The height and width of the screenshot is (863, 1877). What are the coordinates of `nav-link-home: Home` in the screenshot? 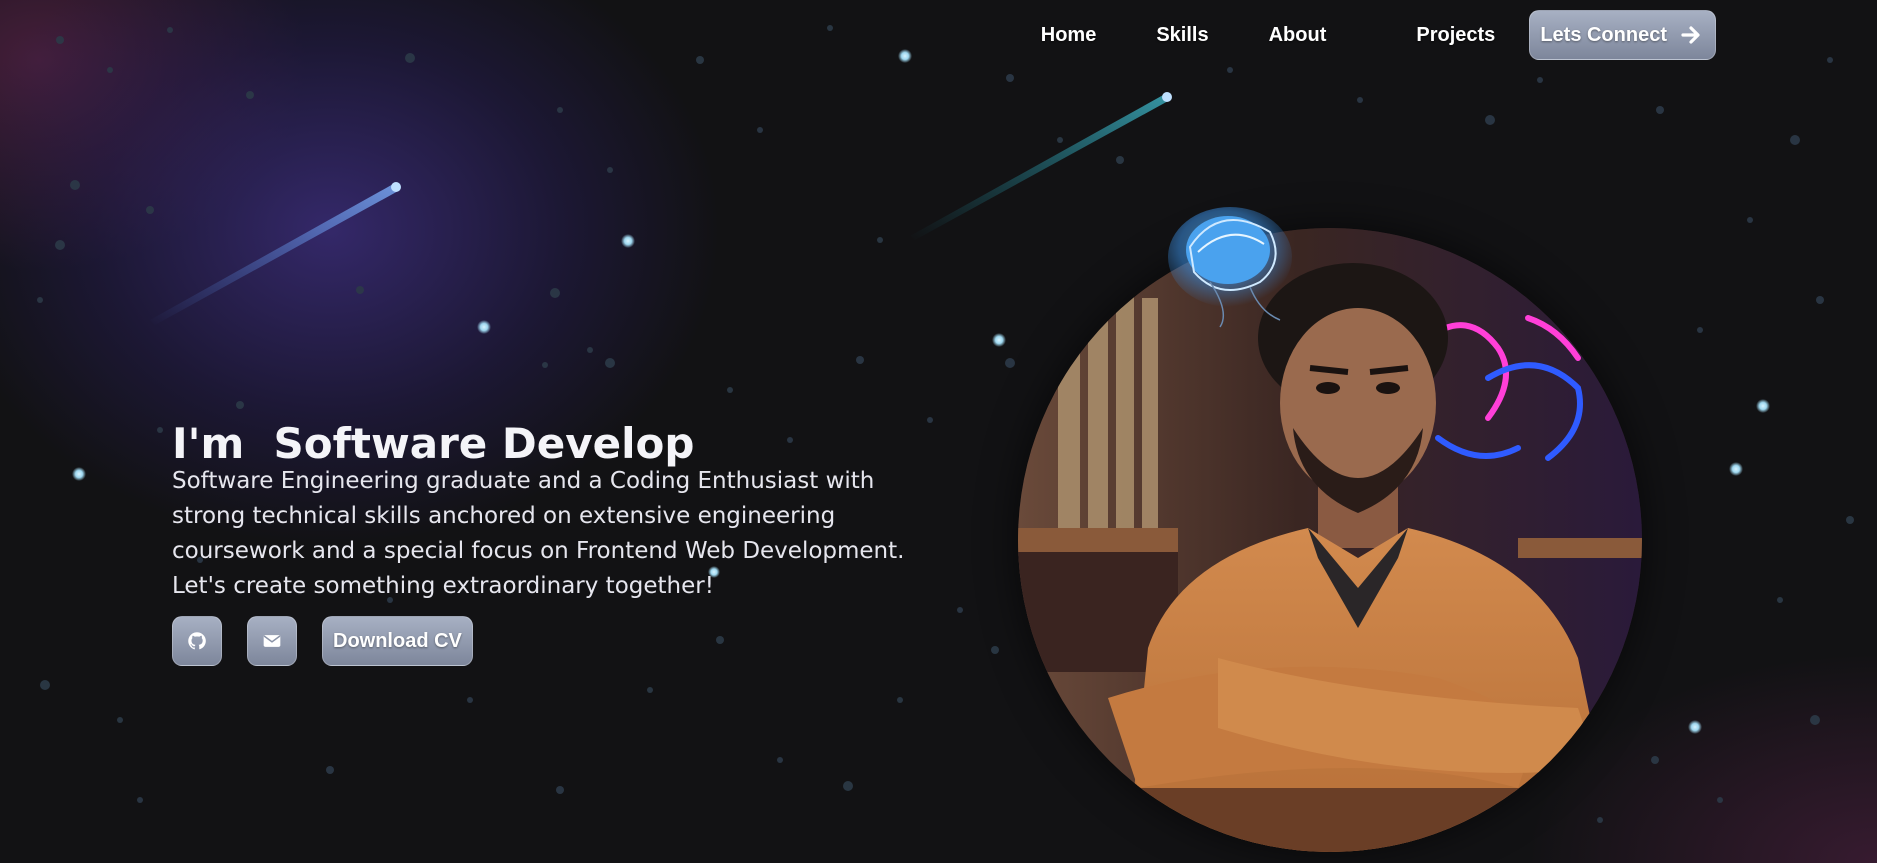 It's located at (1069, 35).